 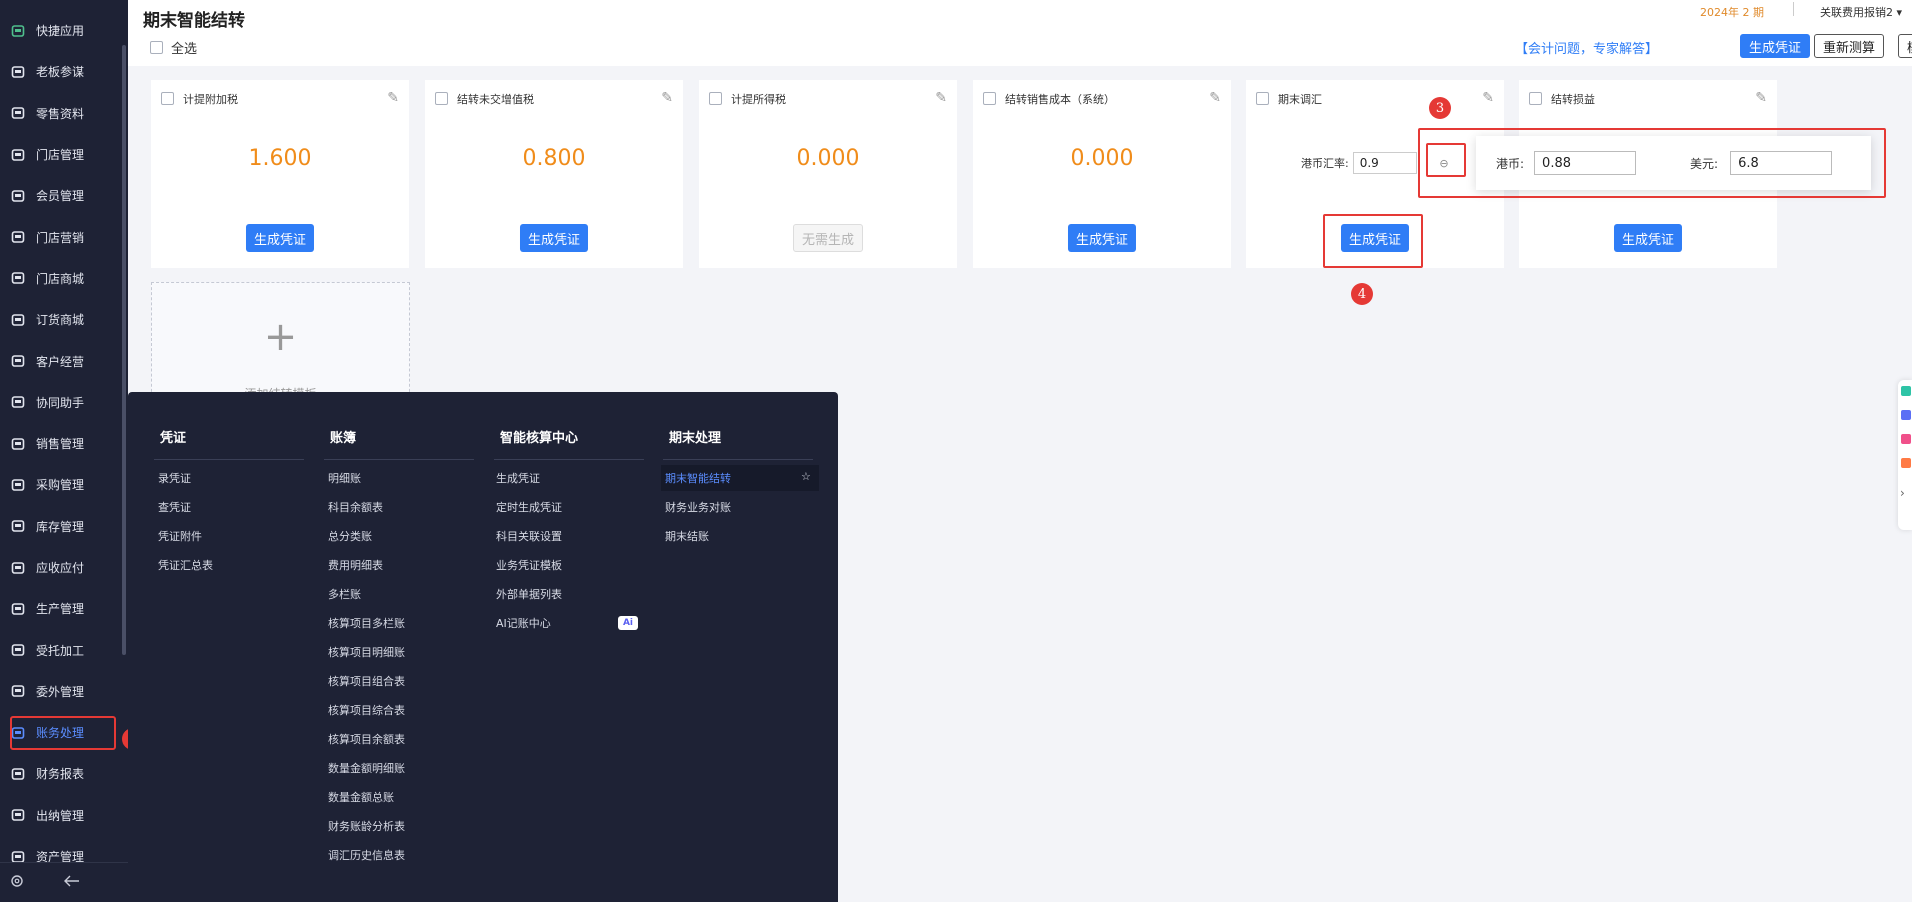 What do you see at coordinates (1906, 391) in the screenshot?
I see `help-icon` at bounding box center [1906, 391].